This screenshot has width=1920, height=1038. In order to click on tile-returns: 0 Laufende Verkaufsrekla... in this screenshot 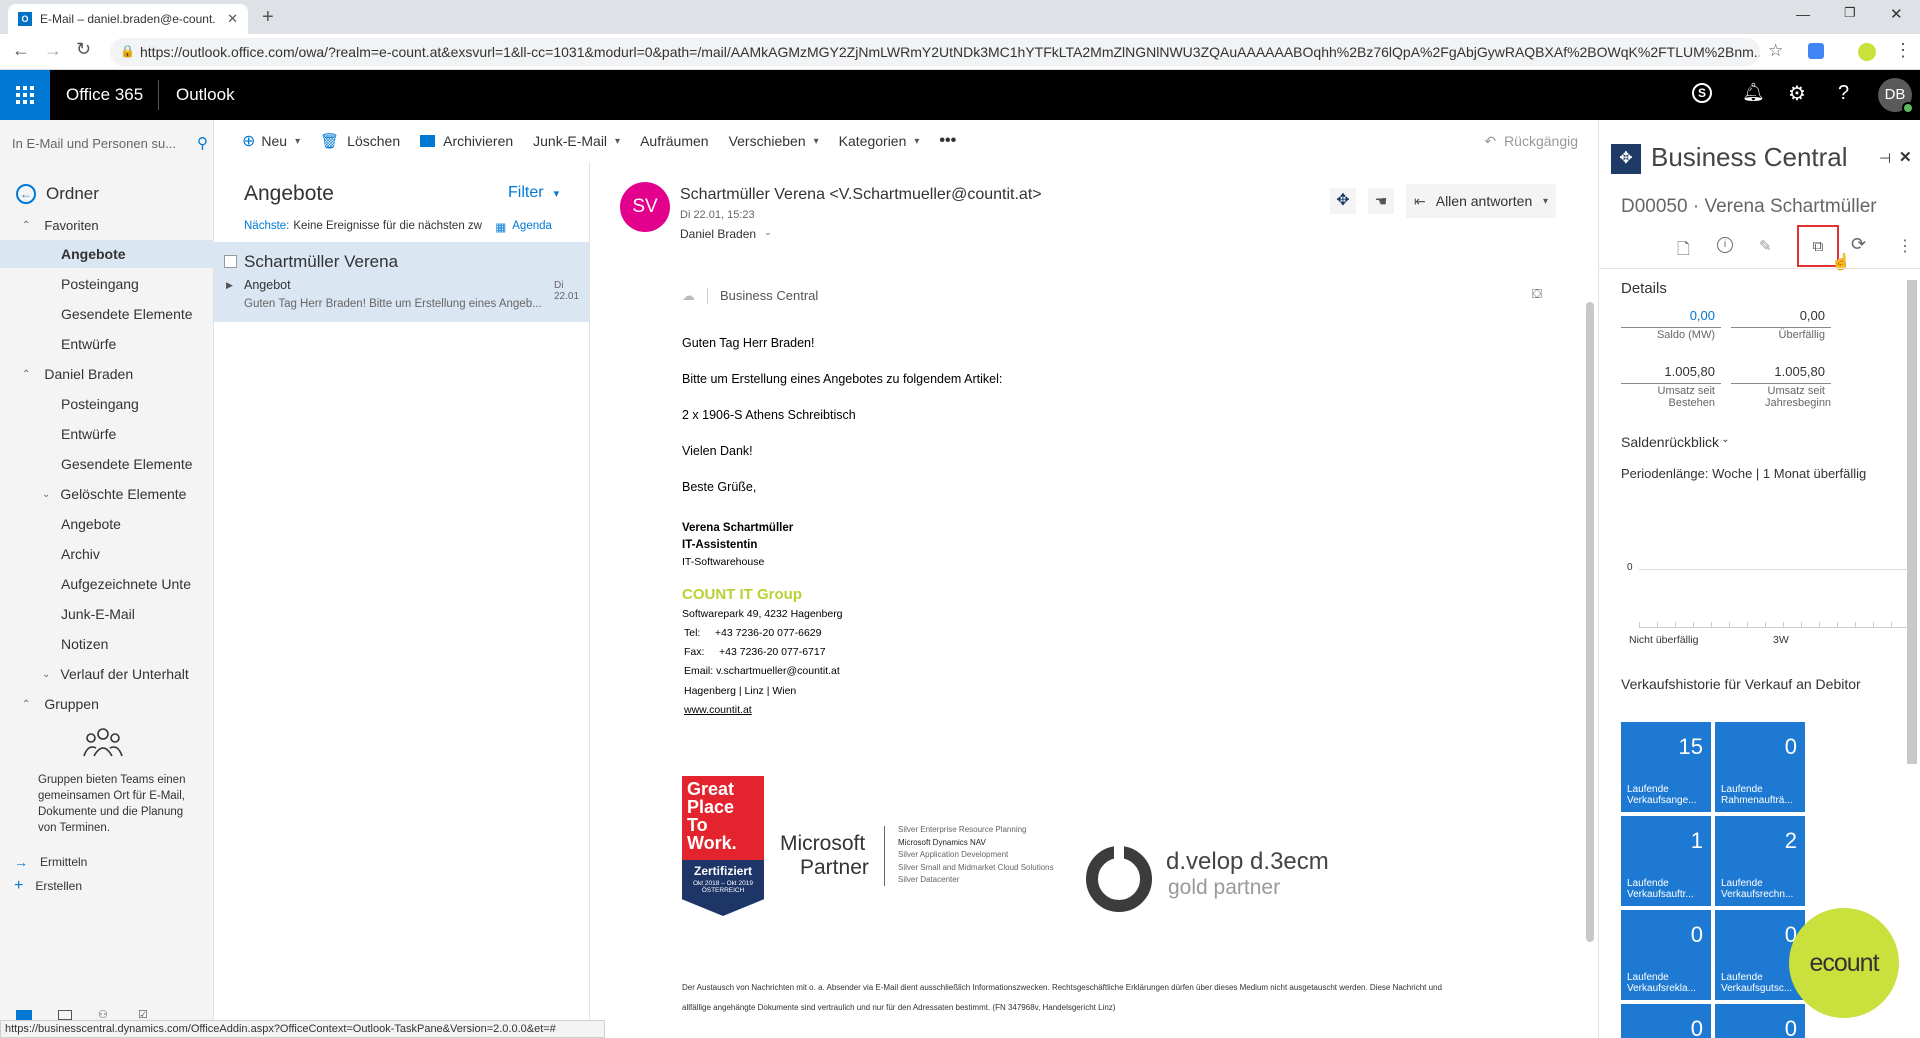, I will do `click(1666, 955)`.